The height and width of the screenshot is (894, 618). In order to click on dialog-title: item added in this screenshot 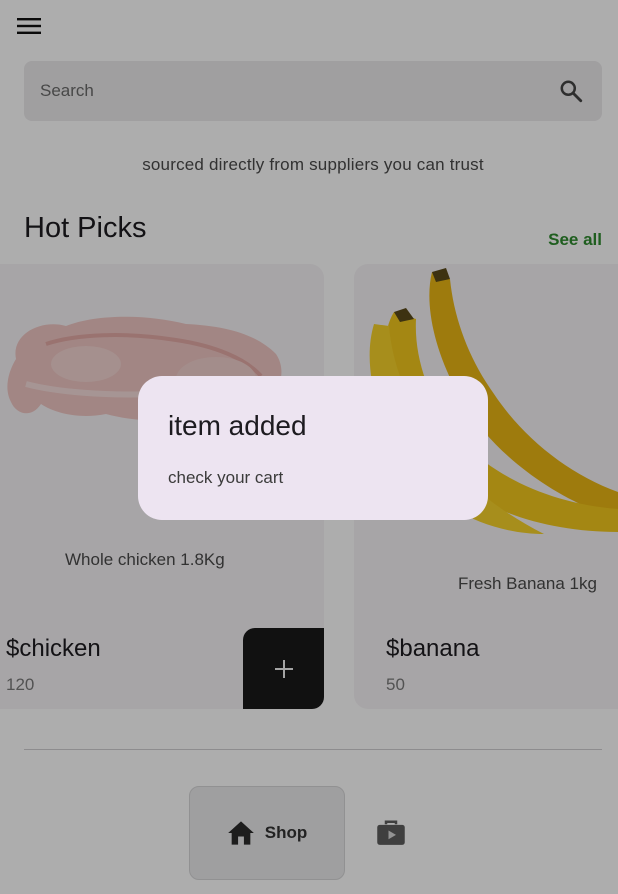, I will do `click(237, 425)`.